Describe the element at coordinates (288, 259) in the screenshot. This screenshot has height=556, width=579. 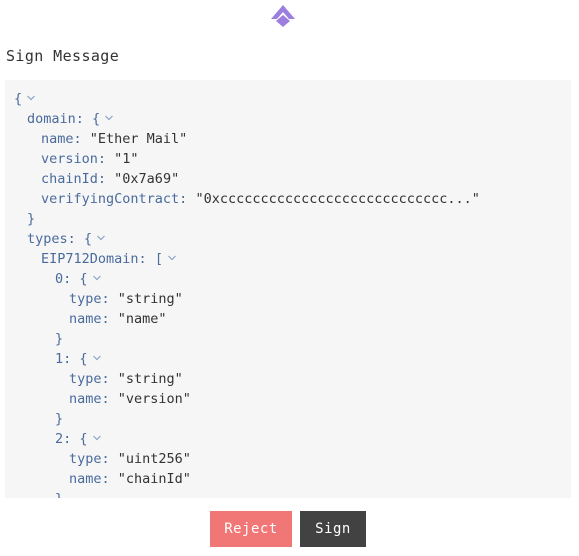
I see `json-eip712-line: EIP712Domain: [` at that location.